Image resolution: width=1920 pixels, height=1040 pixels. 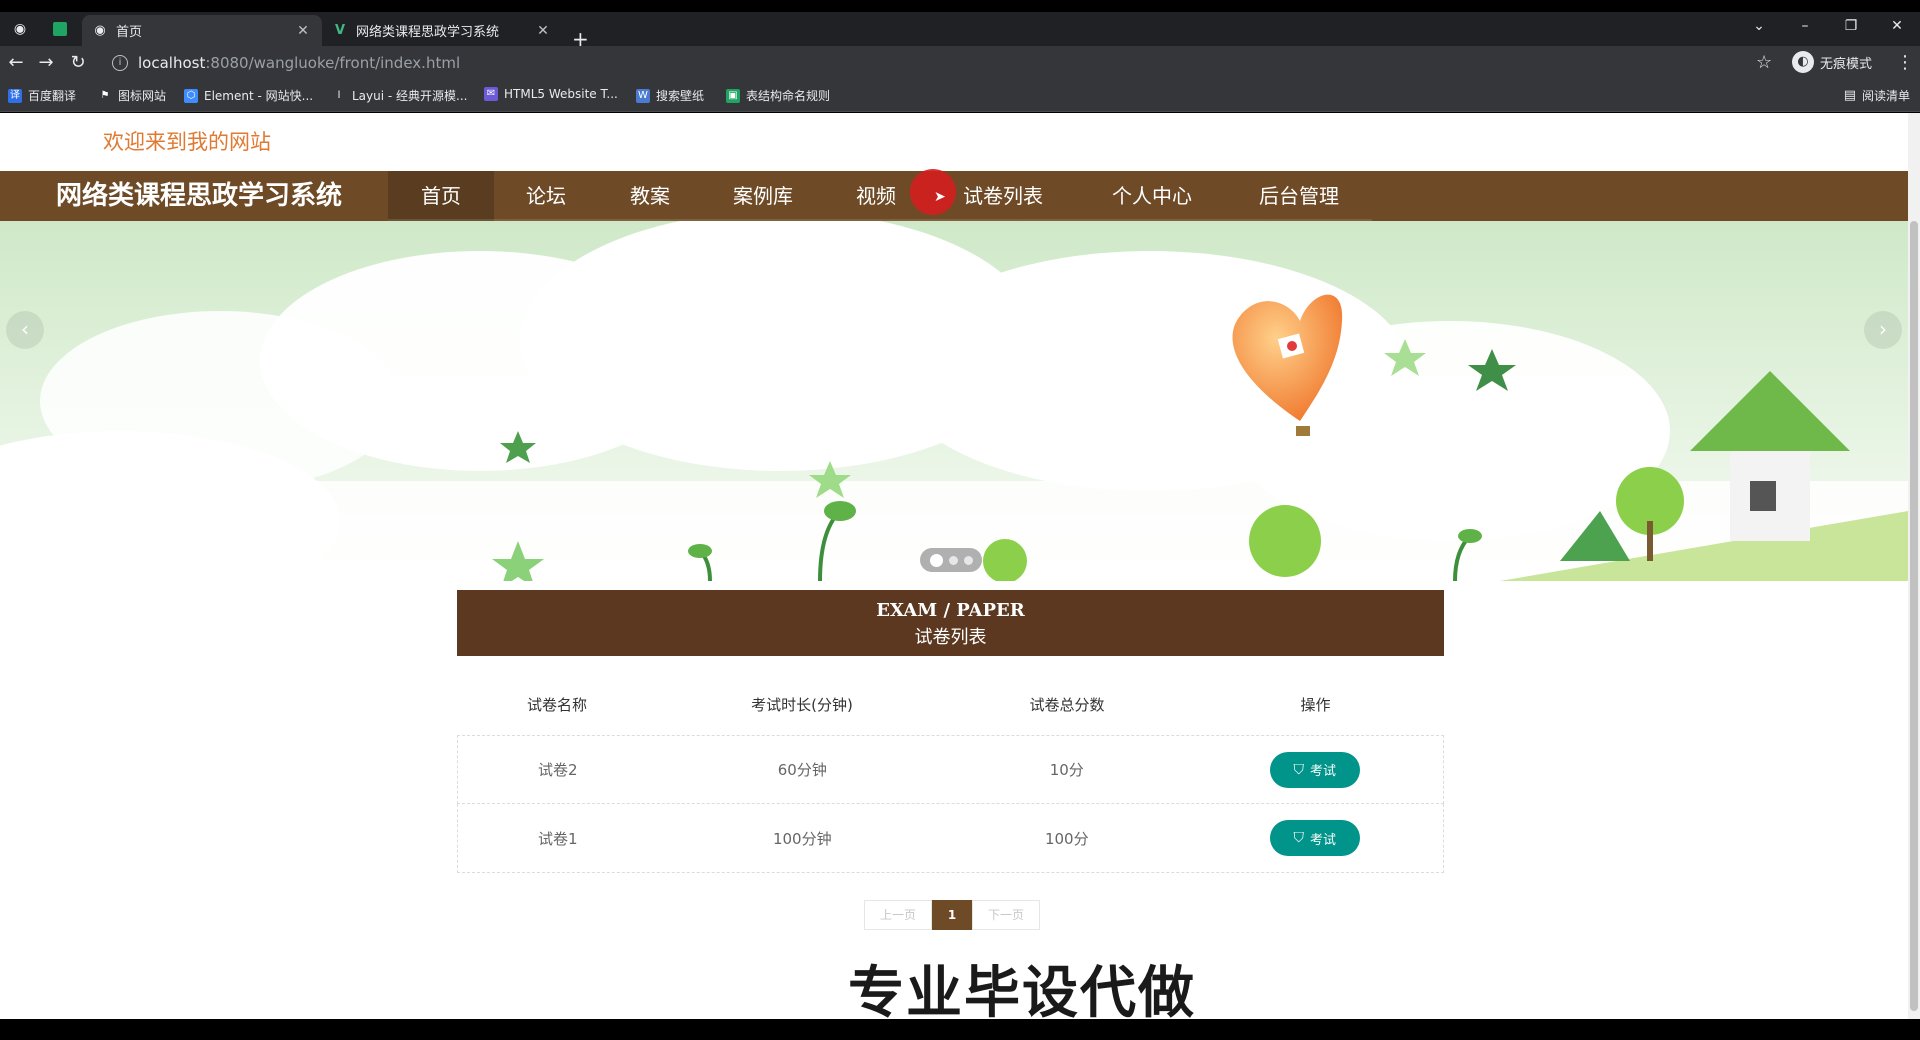 I want to click on reading-list-icon: ▤, so click(x=1849, y=95).